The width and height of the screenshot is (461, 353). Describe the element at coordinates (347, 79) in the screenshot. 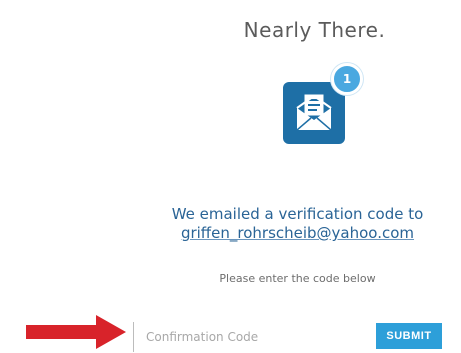

I see `notification-badge: 1` at that location.